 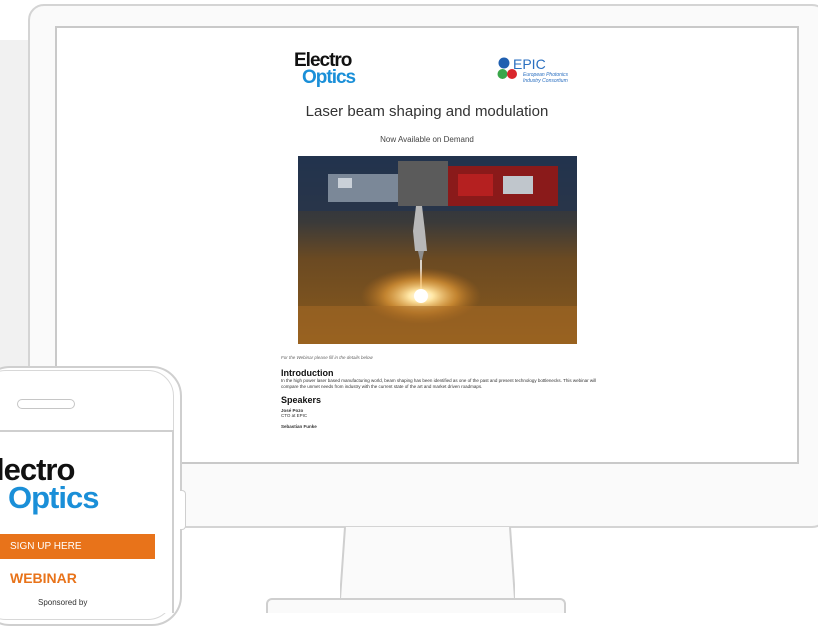 I want to click on speaker-name: Sebastian Funke, so click(x=299, y=426).